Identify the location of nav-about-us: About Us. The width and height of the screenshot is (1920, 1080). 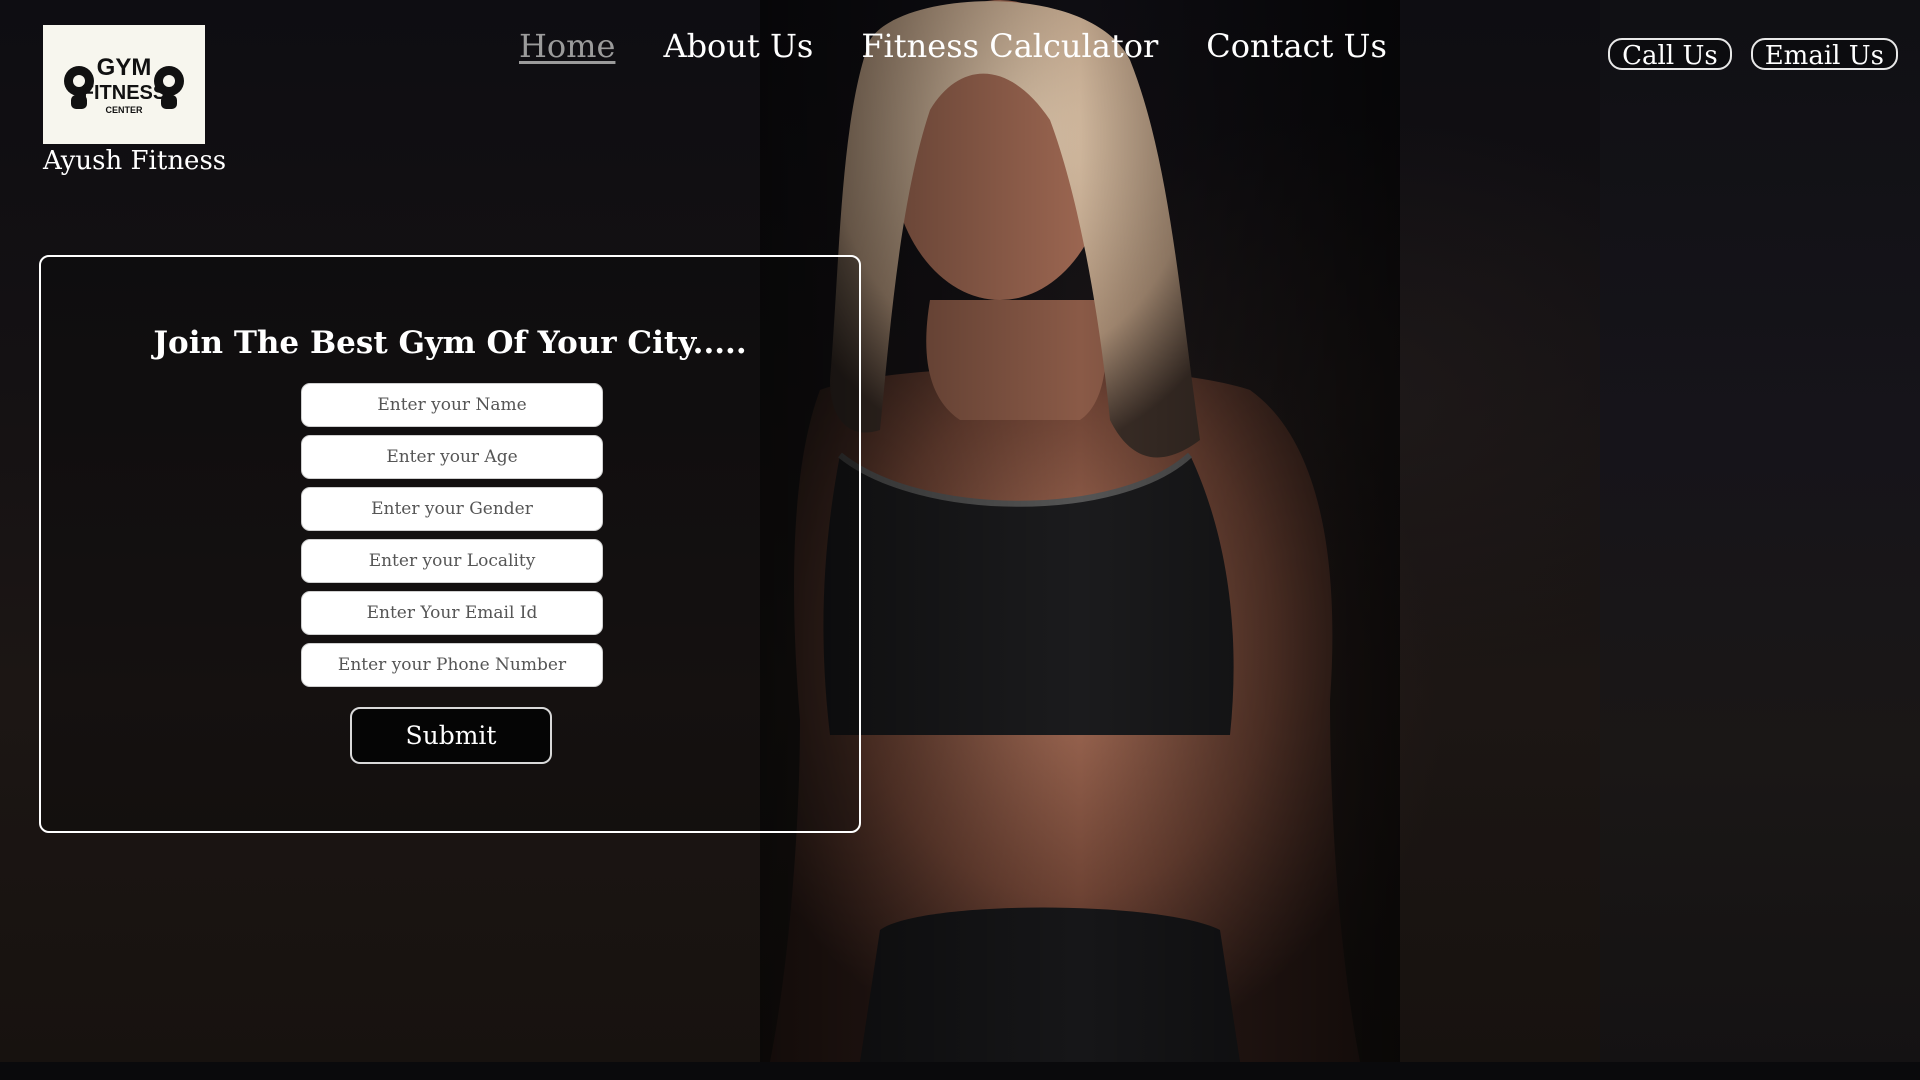
(738, 46).